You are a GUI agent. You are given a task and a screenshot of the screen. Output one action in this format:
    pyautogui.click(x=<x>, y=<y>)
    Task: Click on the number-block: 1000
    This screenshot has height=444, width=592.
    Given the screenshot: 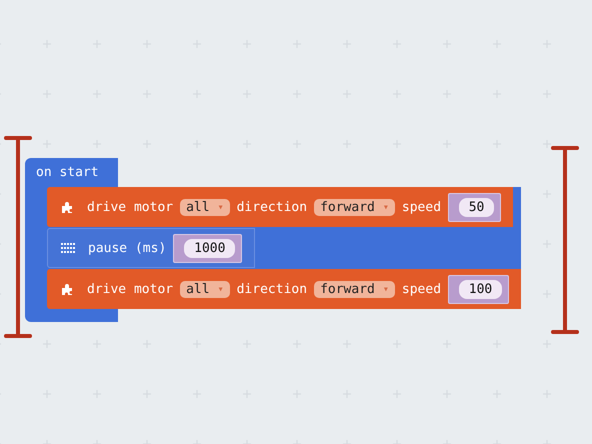 What is the action you would take?
    pyautogui.click(x=207, y=248)
    